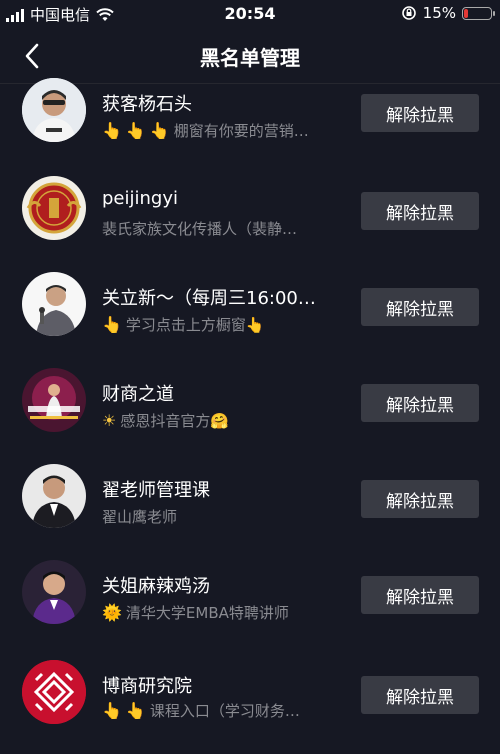 The height and width of the screenshot is (754, 500). Describe the element at coordinates (222, 198) in the screenshot. I see `user-name: peijingyi` at that location.